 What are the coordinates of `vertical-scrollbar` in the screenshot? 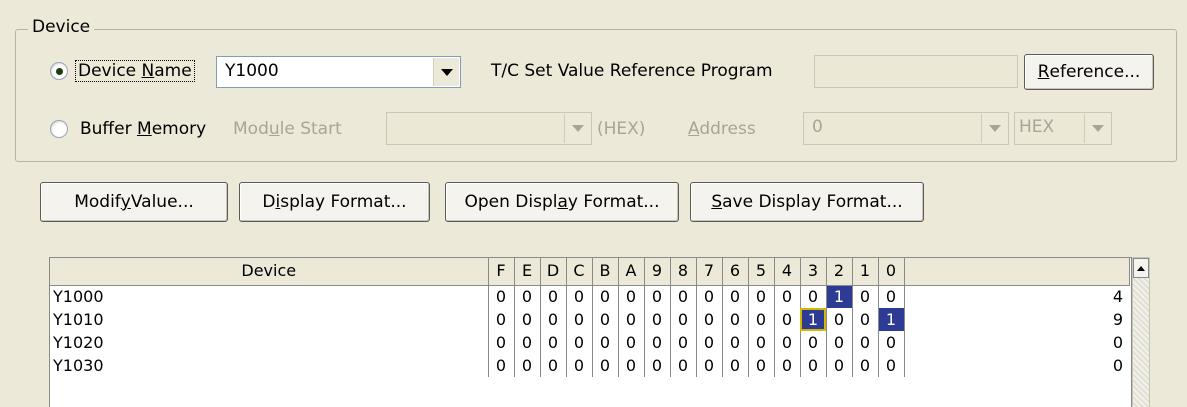 It's located at (1141, 332).